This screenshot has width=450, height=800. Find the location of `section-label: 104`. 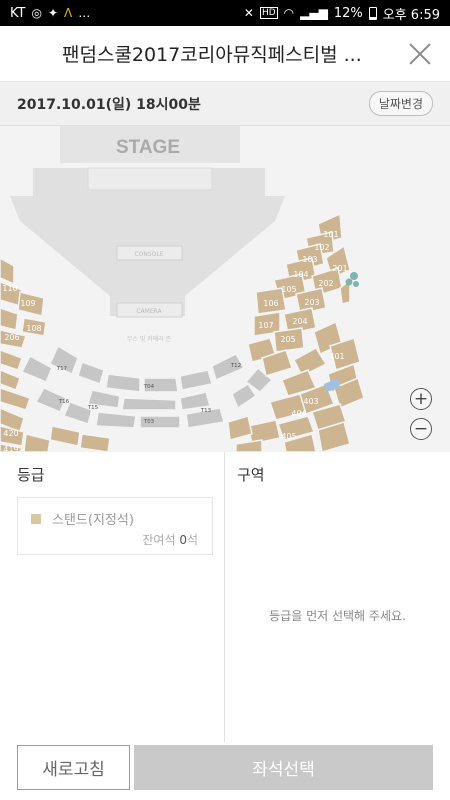

section-label: 104 is located at coordinates (300, 274).